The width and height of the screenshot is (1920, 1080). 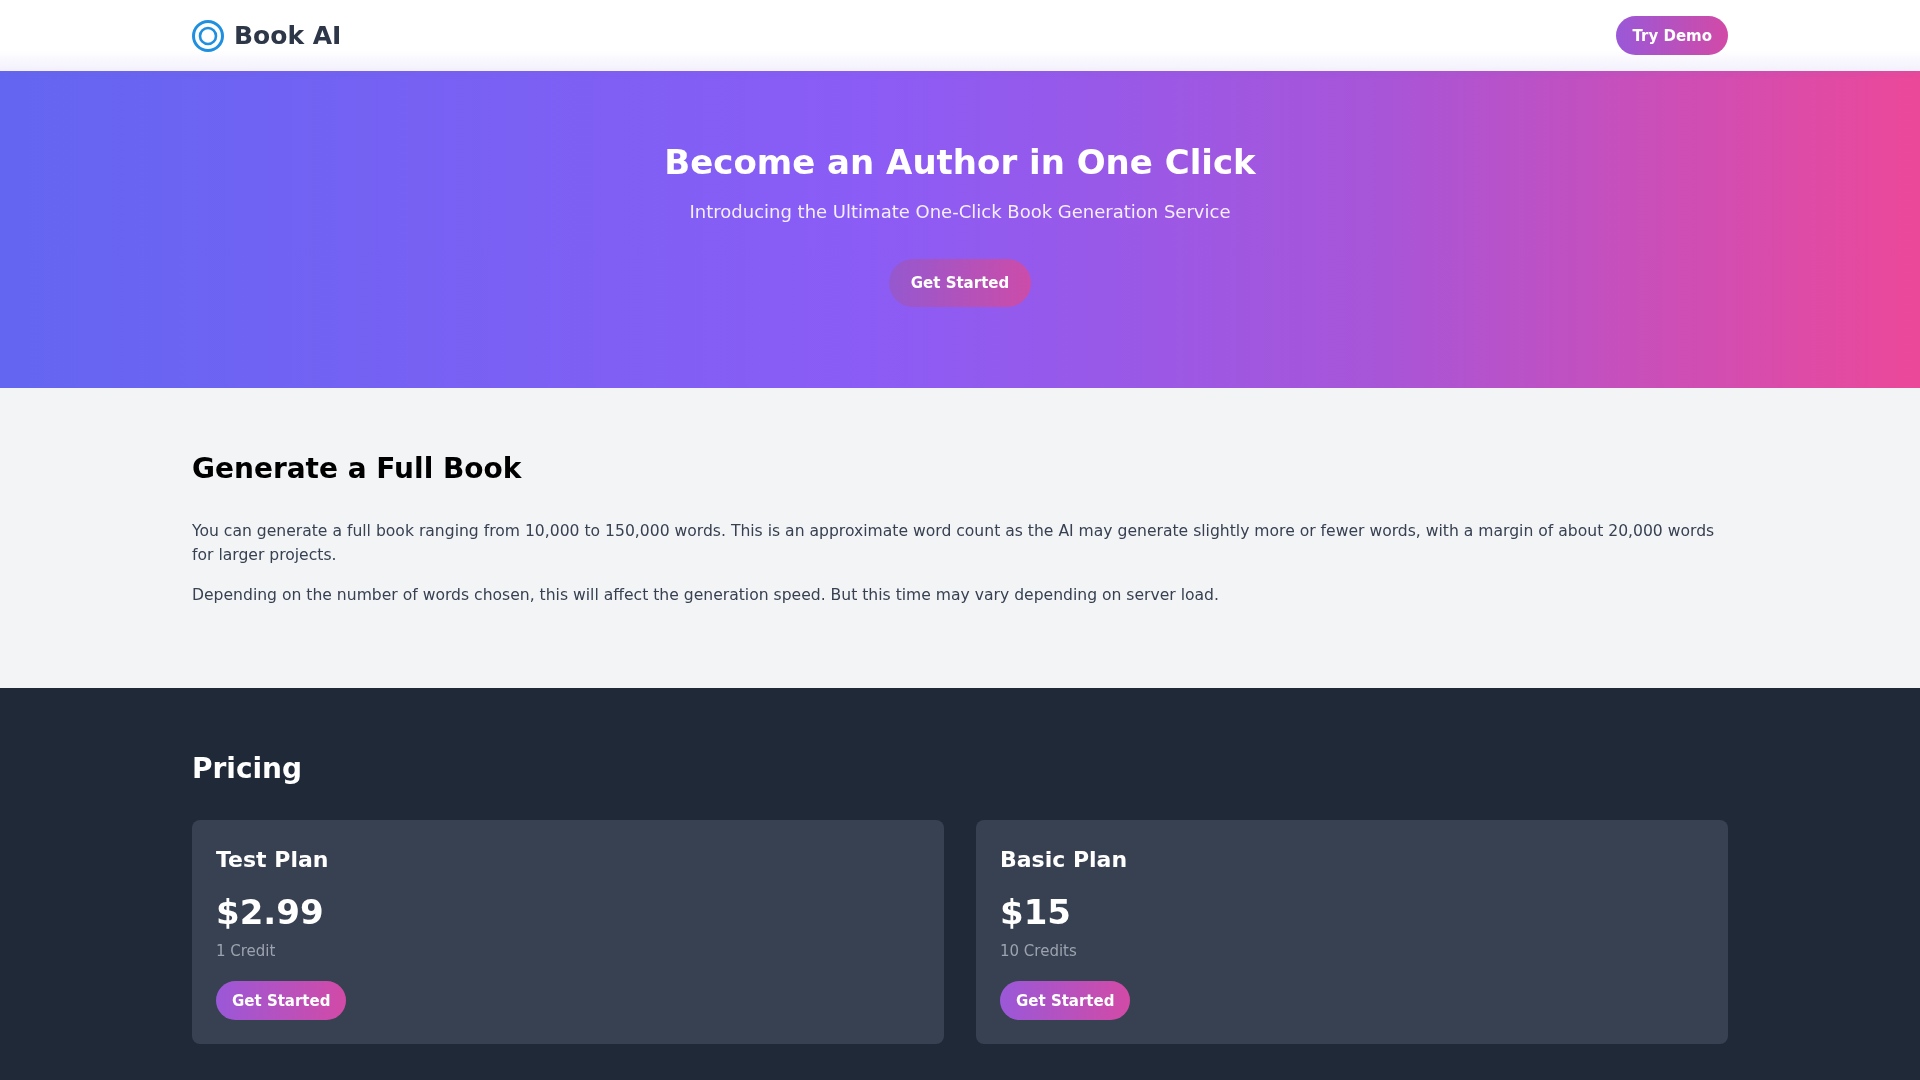 I want to click on plan-price: $15, so click(x=1035, y=912).